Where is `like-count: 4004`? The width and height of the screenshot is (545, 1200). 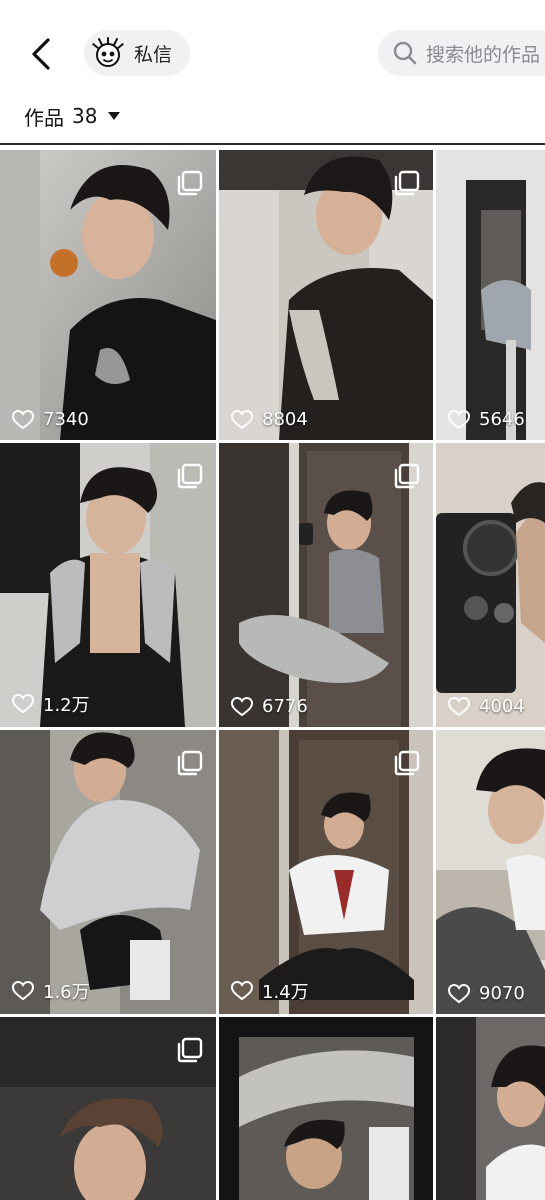 like-count: 4004 is located at coordinates (486, 706).